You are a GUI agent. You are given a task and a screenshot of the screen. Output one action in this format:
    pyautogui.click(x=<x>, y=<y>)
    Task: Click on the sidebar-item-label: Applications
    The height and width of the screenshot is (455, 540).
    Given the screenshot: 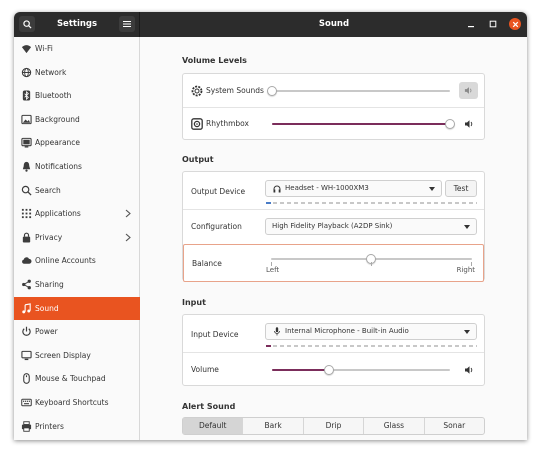 What is the action you would take?
    pyautogui.click(x=58, y=214)
    